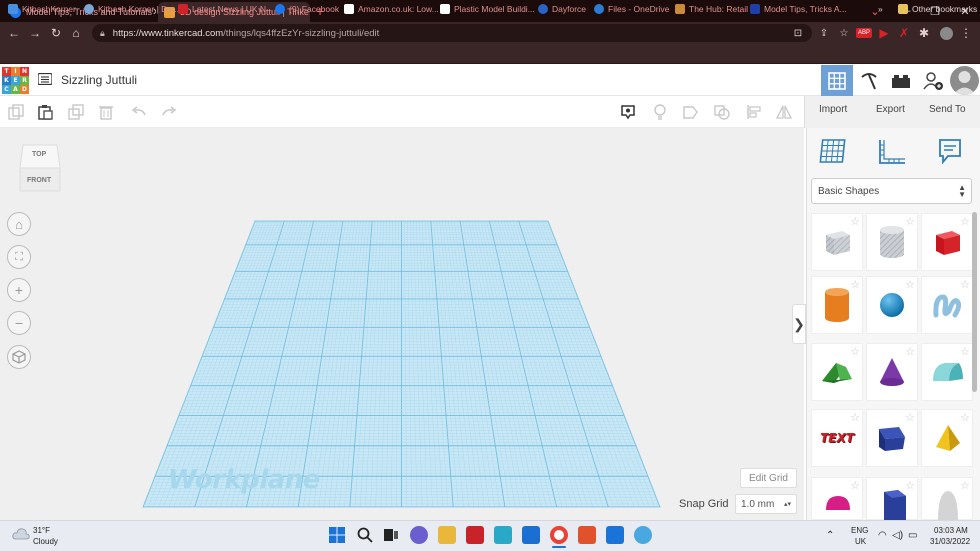 Image resolution: width=980 pixels, height=551 pixels. What do you see at coordinates (844, 33) in the screenshot?
I see `bookmark-star-icon: ☆` at bounding box center [844, 33].